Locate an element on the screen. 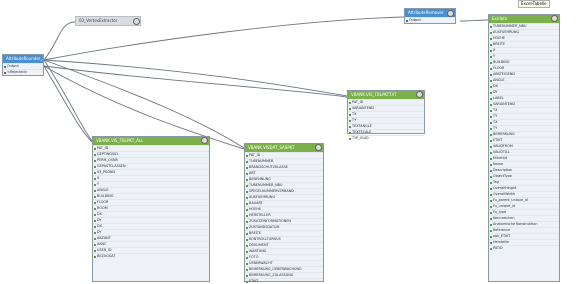  attribute-rounder-title: AttributeRounder_2 is located at coordinates (23, 59).